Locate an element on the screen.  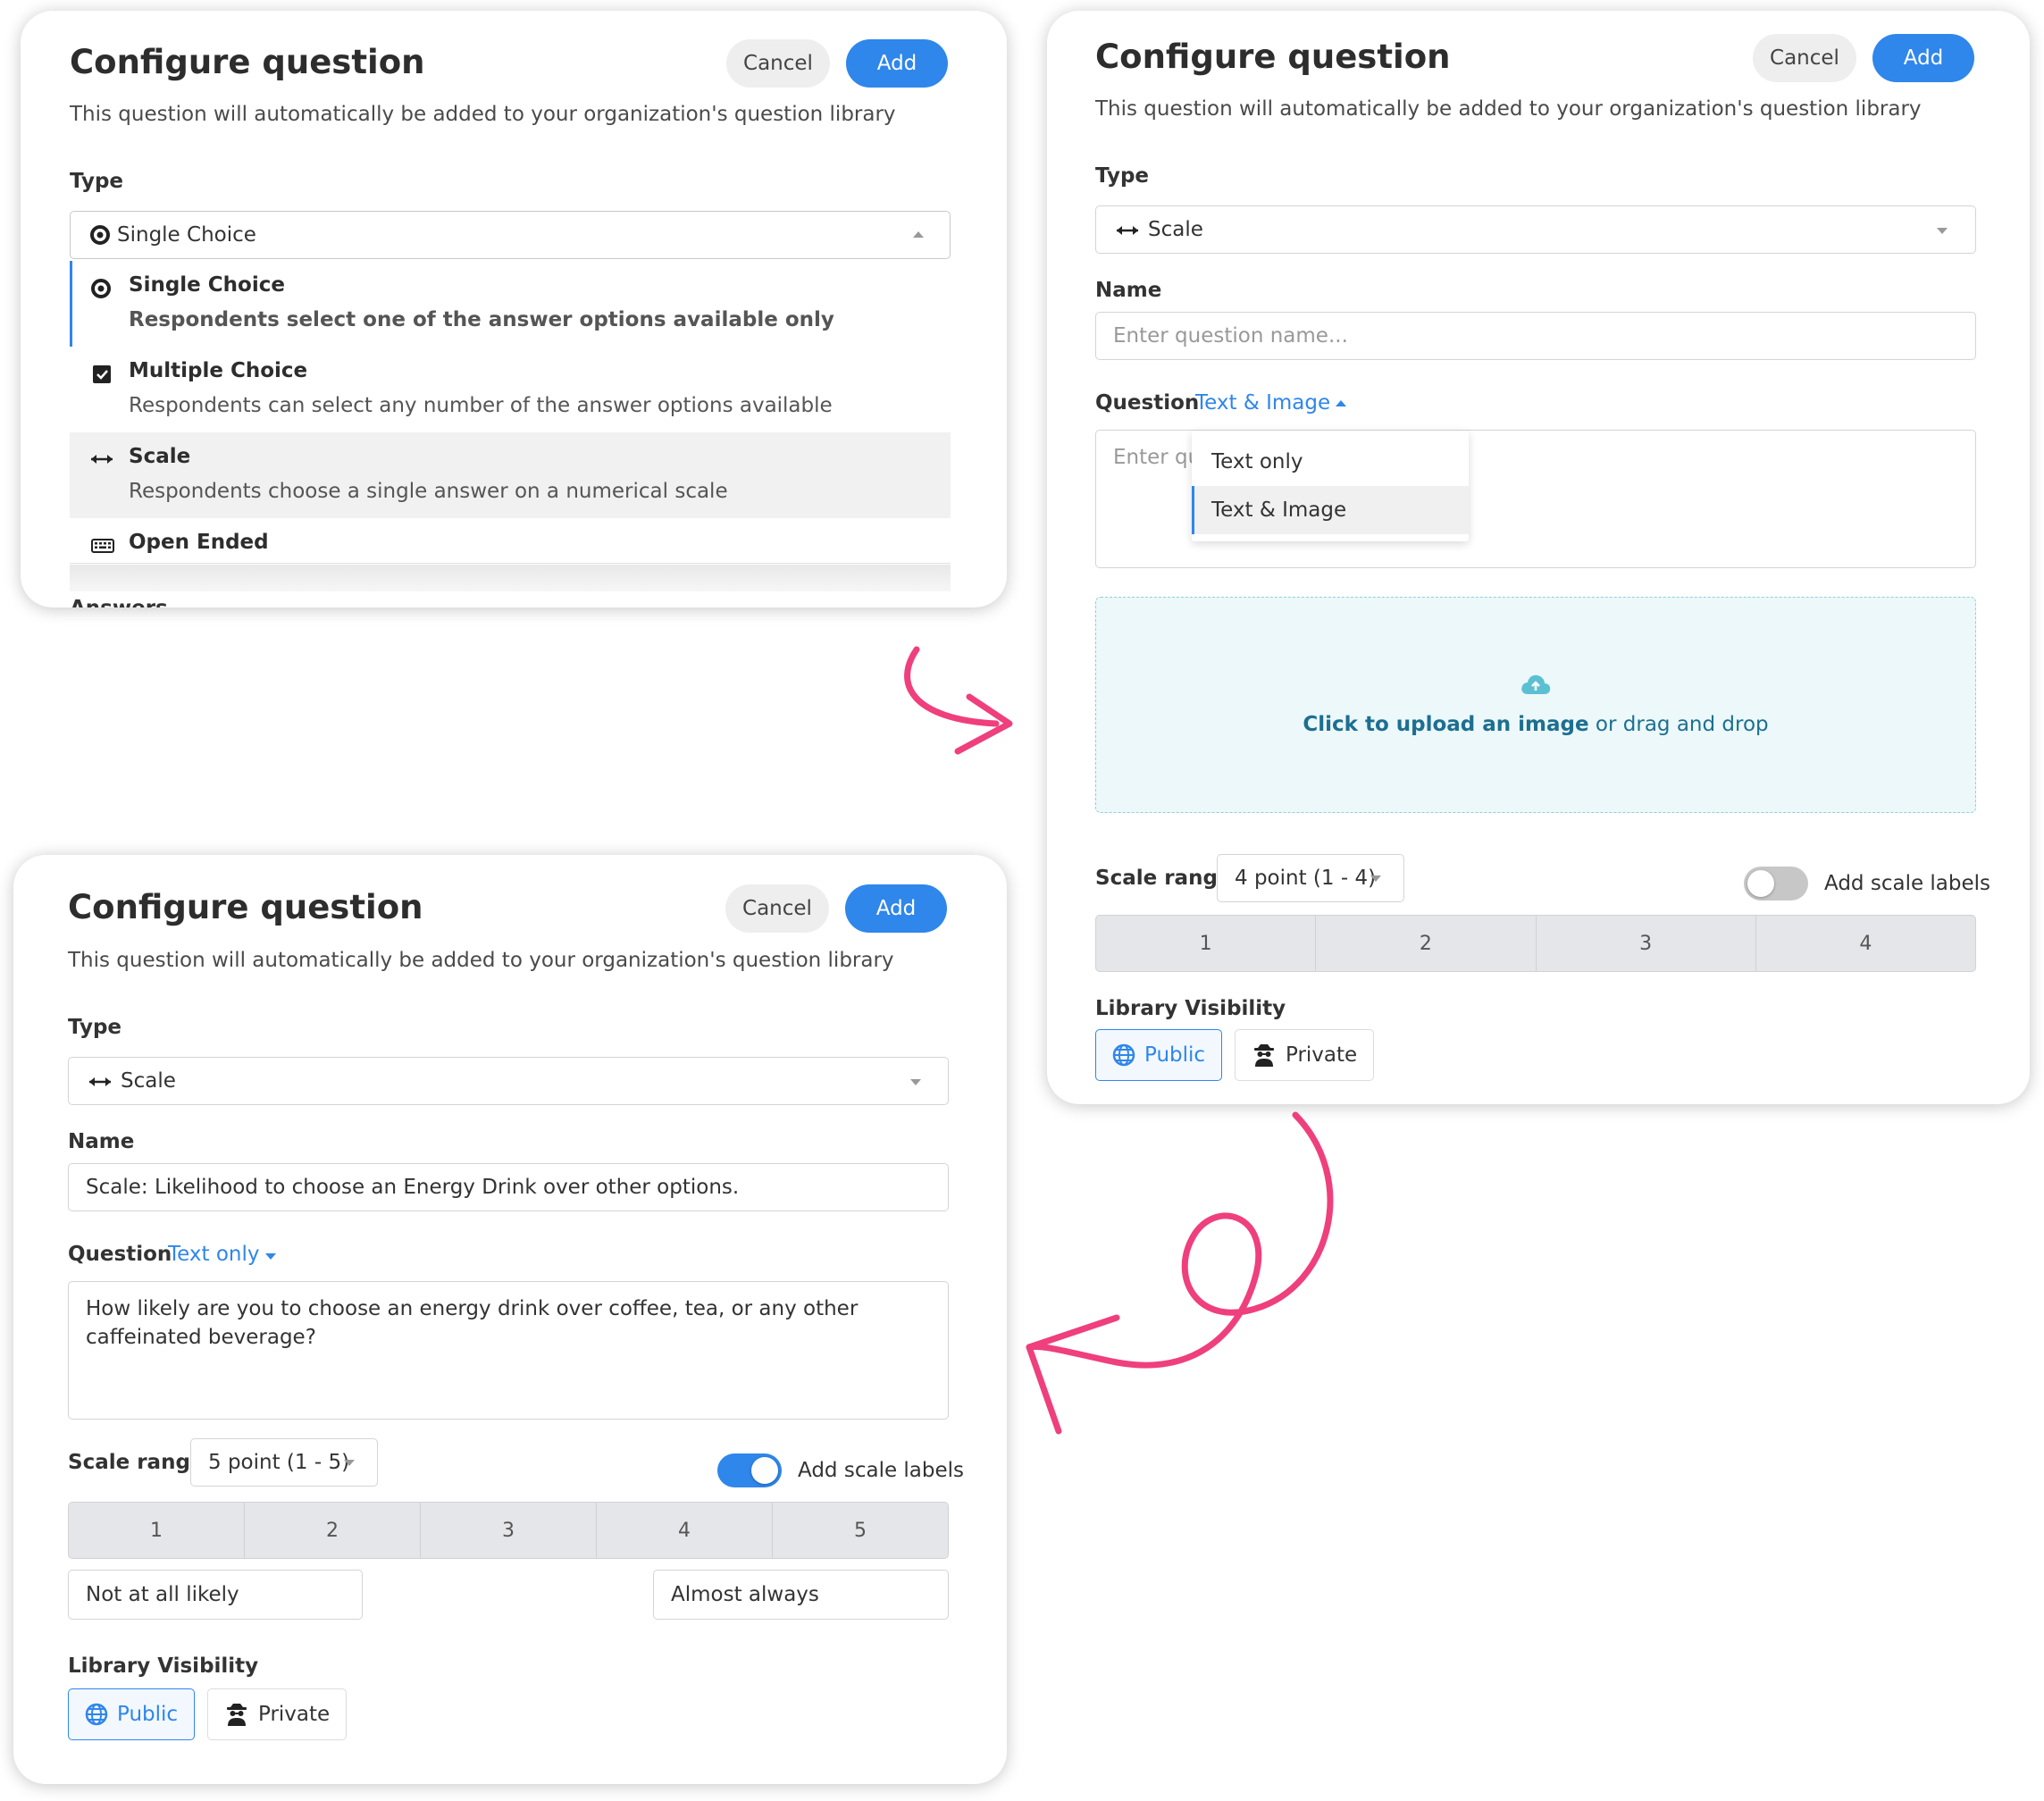
mode-option-text-only: Text only is located at coordinates (1330, 462).